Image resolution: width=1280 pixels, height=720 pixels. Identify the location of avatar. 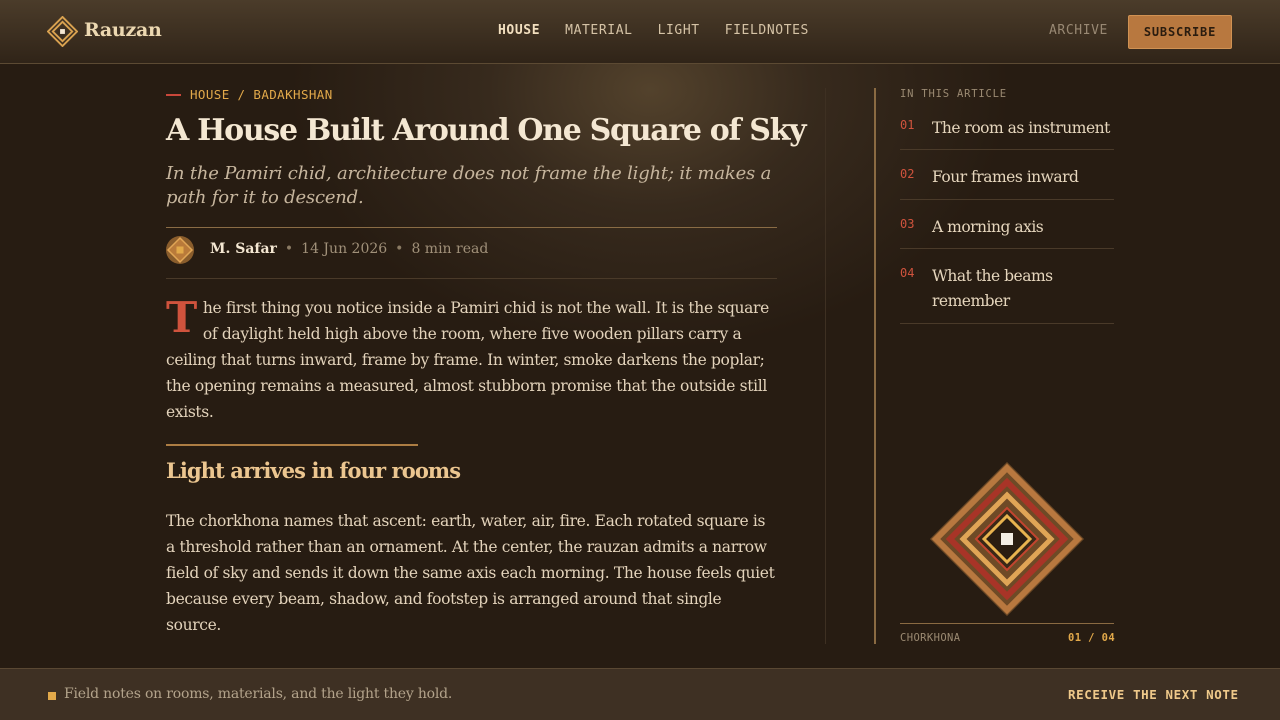
(180, 250).